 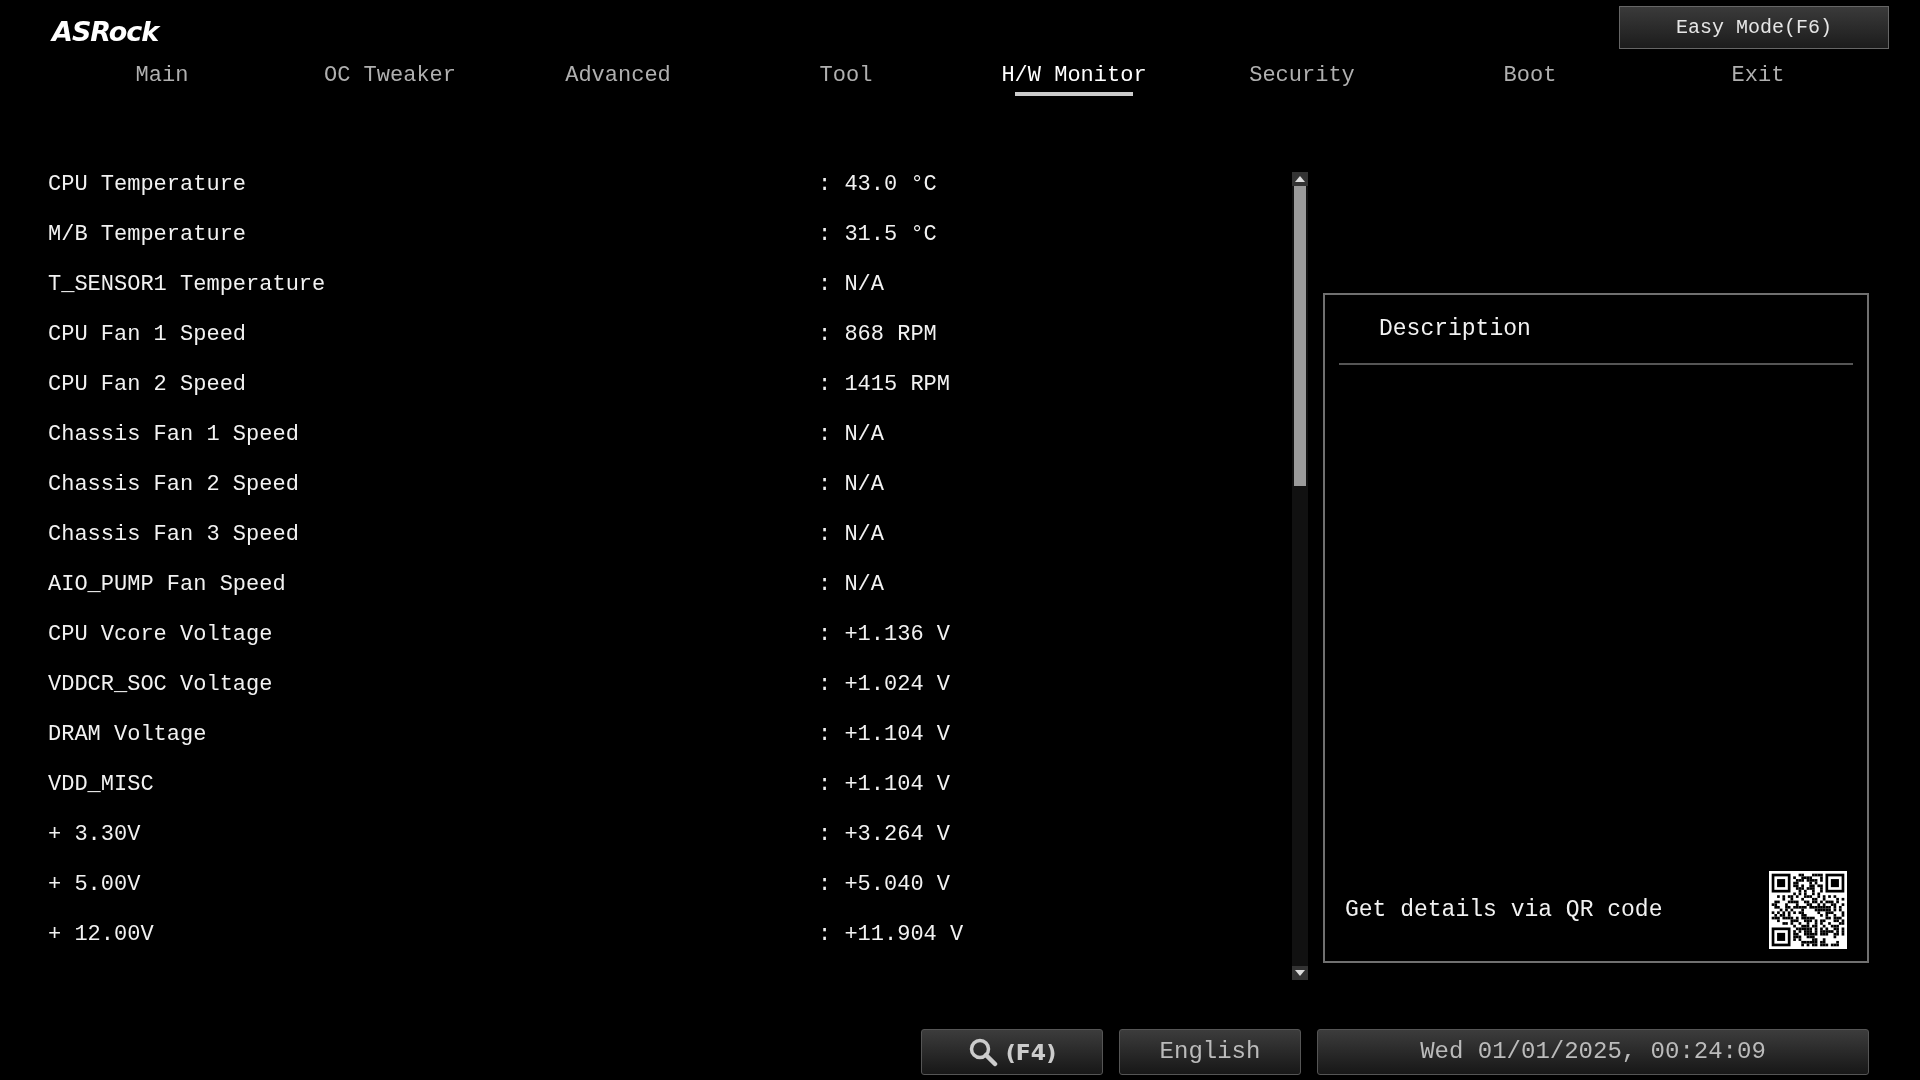 I want to click on sensor-label: CPU Temperature, so click(x=148, y=184).